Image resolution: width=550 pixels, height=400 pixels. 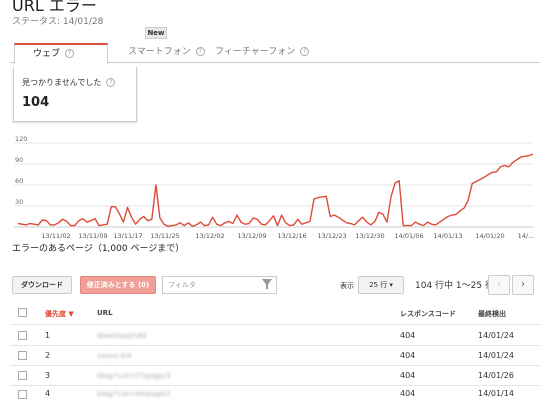 What do you see at coordinates (182, 285) in the screenshot?
I see `filter-placeholder: フィルタ` at bounding box center [182, 285].